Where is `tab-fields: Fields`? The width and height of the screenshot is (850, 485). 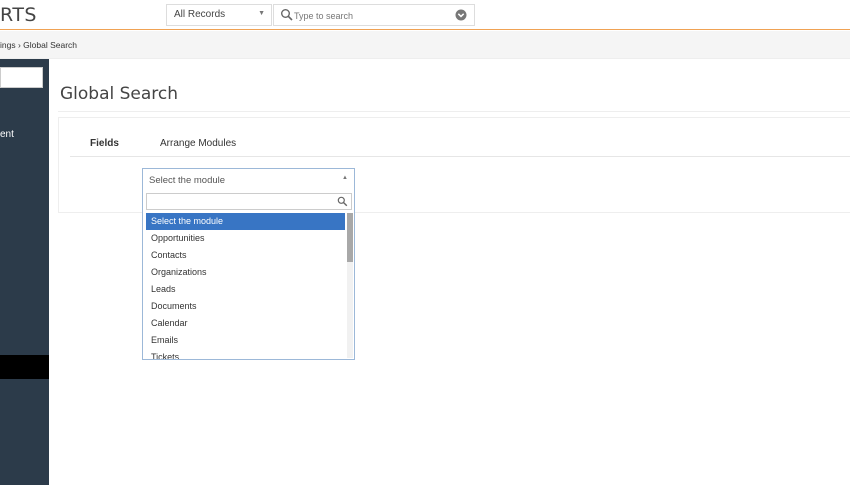 tab-fields: Fields is located at coordinates (104, 143).